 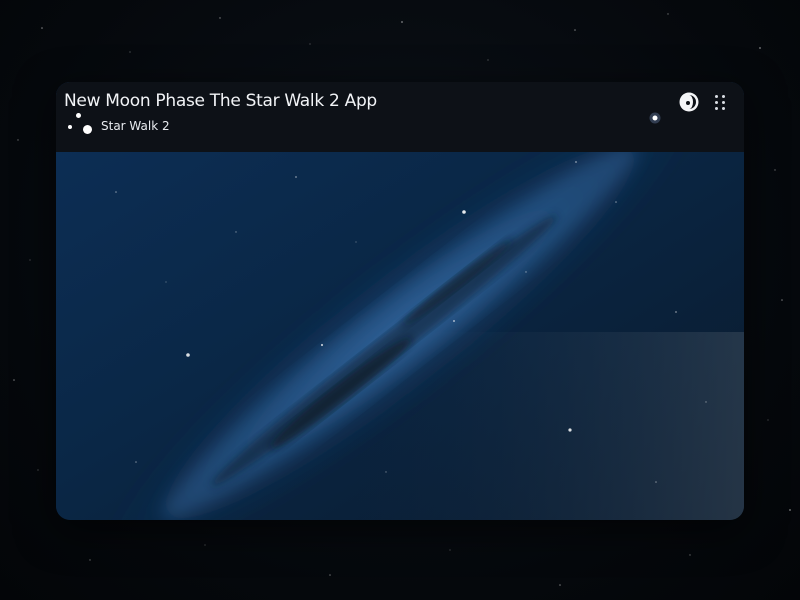 I want to click on bright-star-icon, so click(x=655, y=118).